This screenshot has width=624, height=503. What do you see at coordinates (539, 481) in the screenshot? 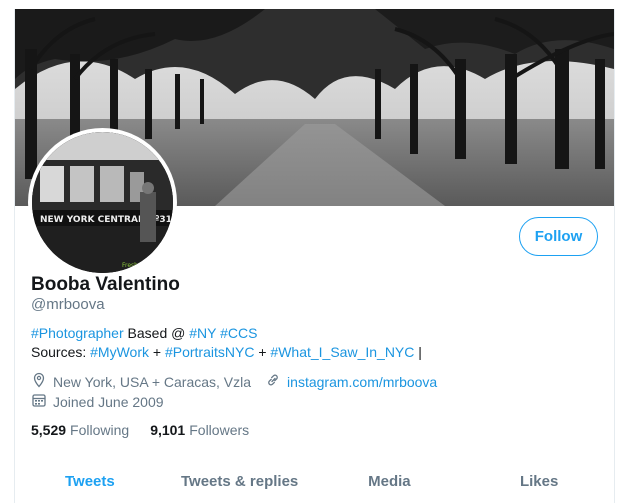
I see `tab-likes: Likes` at bounding box center [539, 481].